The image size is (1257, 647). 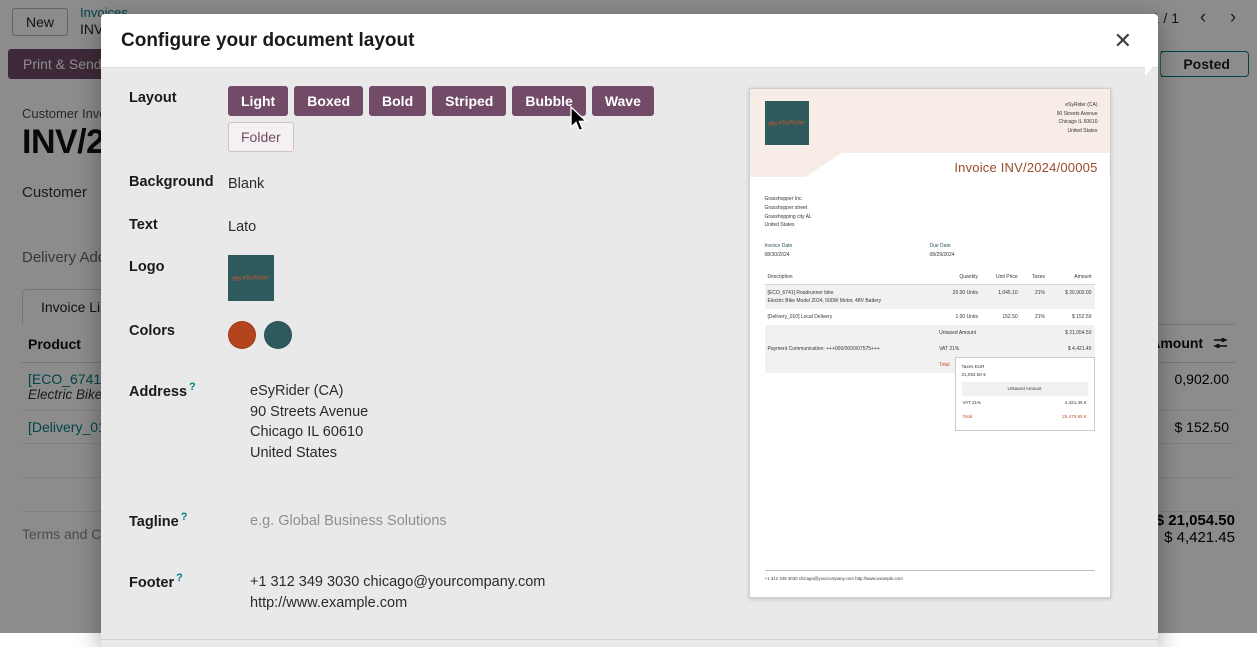 What do you see at coordinates (469, 101) in the screenshot?
I see `layout-option-striped: Striped` at bounding box center [469, 101].